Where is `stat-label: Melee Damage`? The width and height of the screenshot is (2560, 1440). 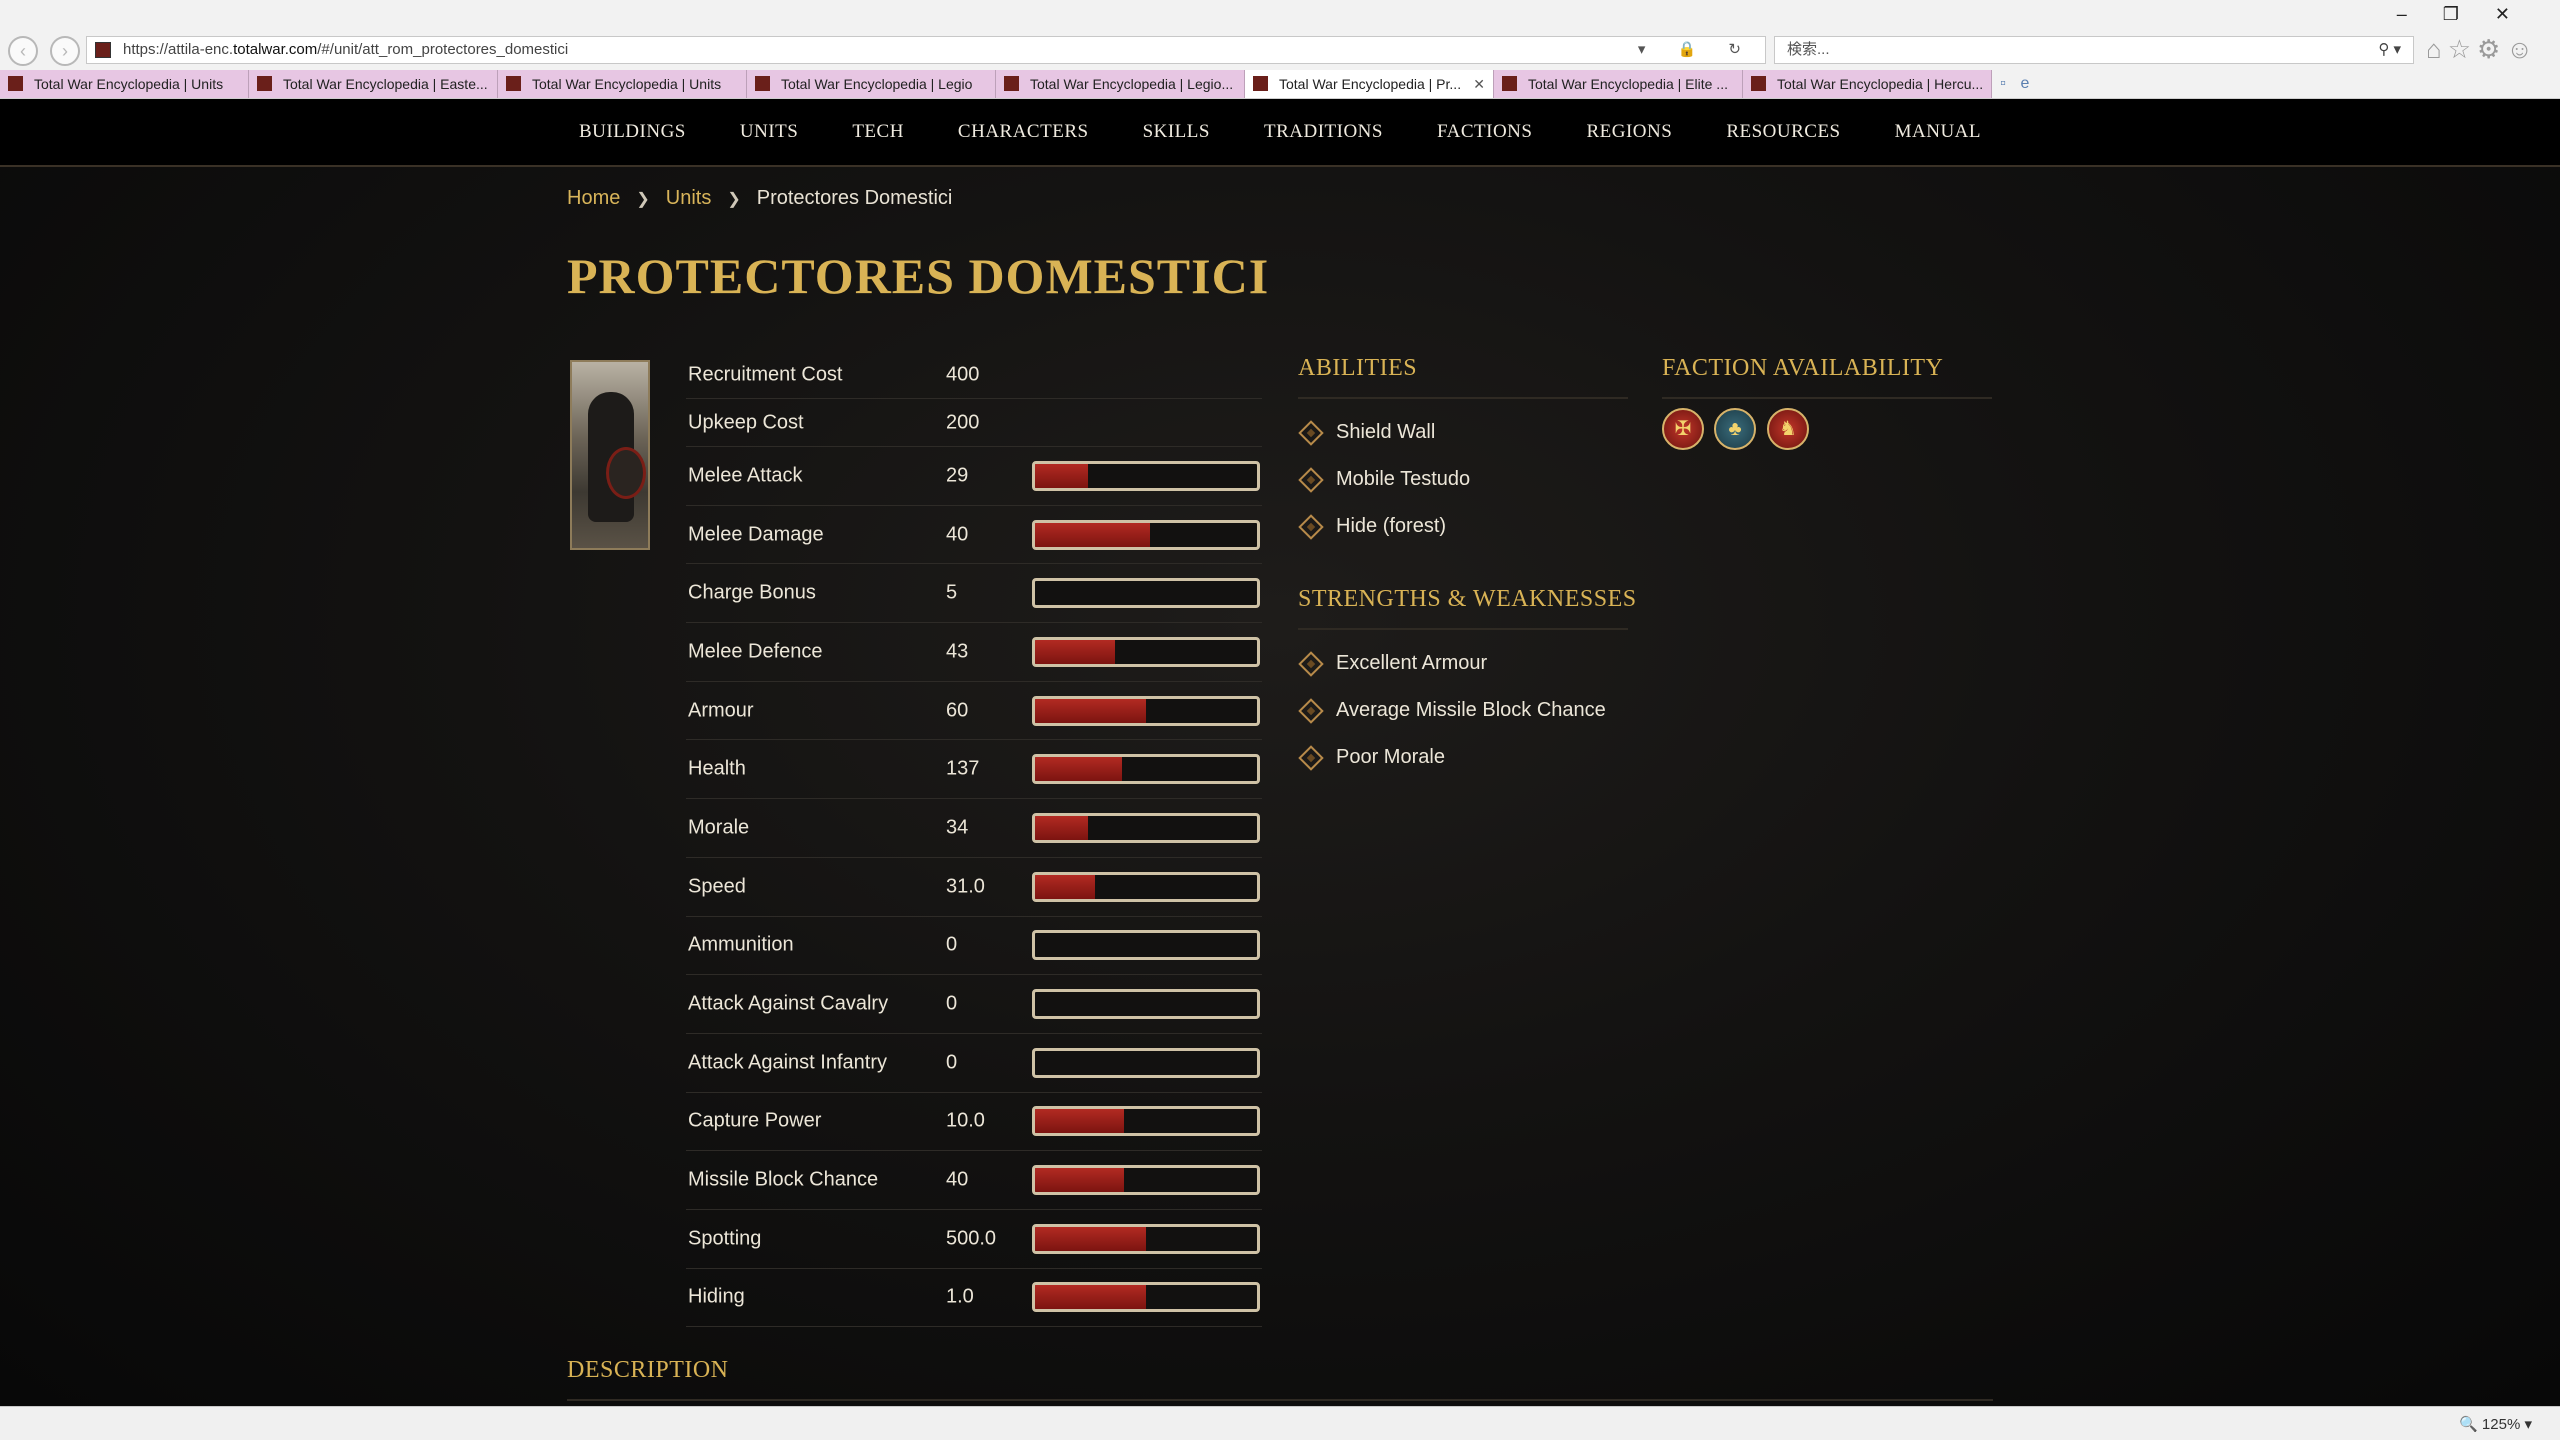
stat-label: Melee Damage is located at coordinates (756, 534).